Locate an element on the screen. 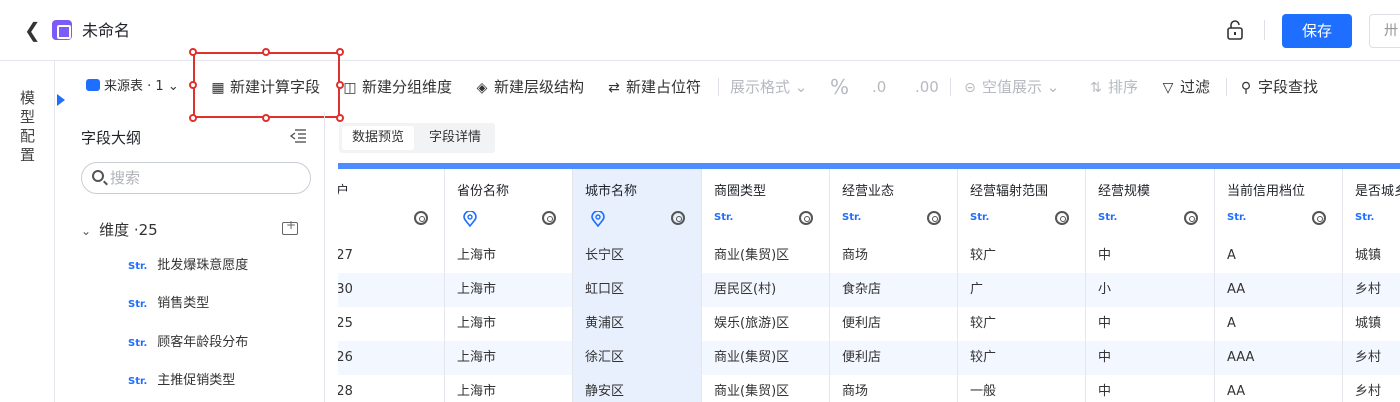  new-group-dim-button: ◫ 新建分组维度 is located at coordinates (397, 87).